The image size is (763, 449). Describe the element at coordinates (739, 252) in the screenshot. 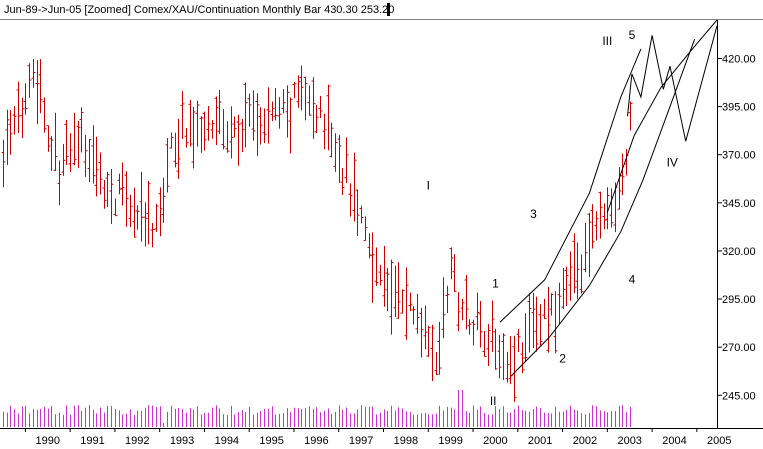

I see `y-tick-label: 320.00` at that location.